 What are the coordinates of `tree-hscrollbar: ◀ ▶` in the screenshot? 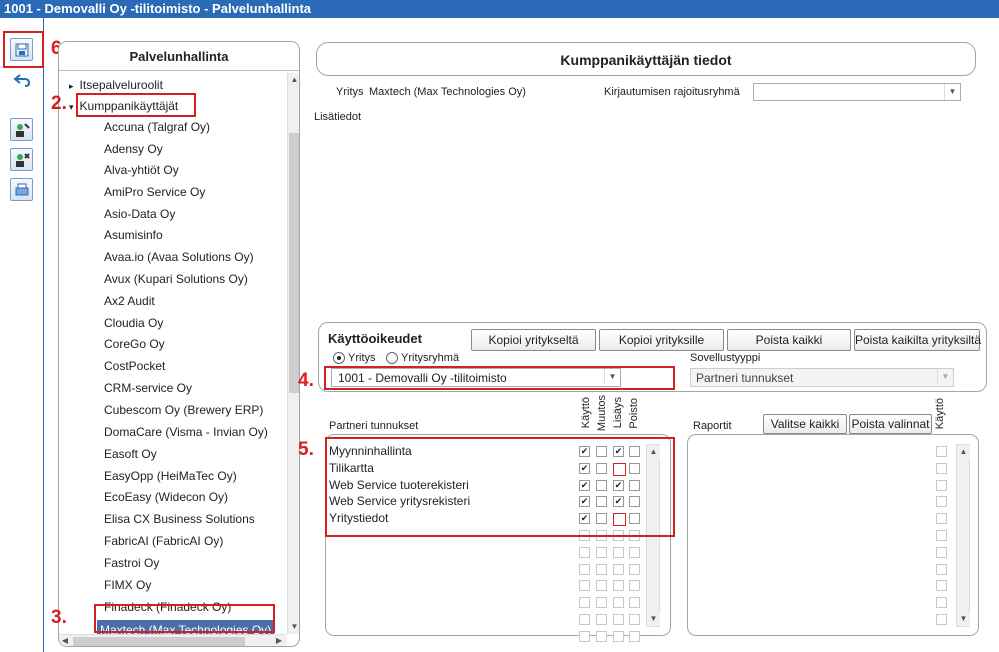 It's located at (173, 640).